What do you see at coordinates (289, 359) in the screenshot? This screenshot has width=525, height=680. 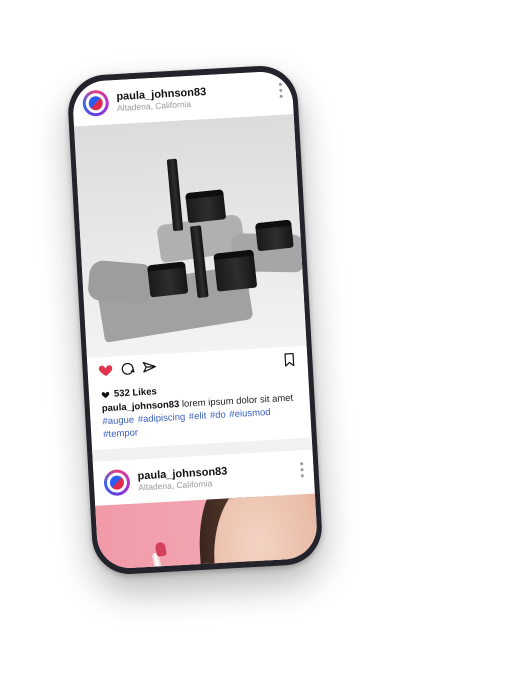 I see `bookmark-icon` at bounding box center [289, 359].